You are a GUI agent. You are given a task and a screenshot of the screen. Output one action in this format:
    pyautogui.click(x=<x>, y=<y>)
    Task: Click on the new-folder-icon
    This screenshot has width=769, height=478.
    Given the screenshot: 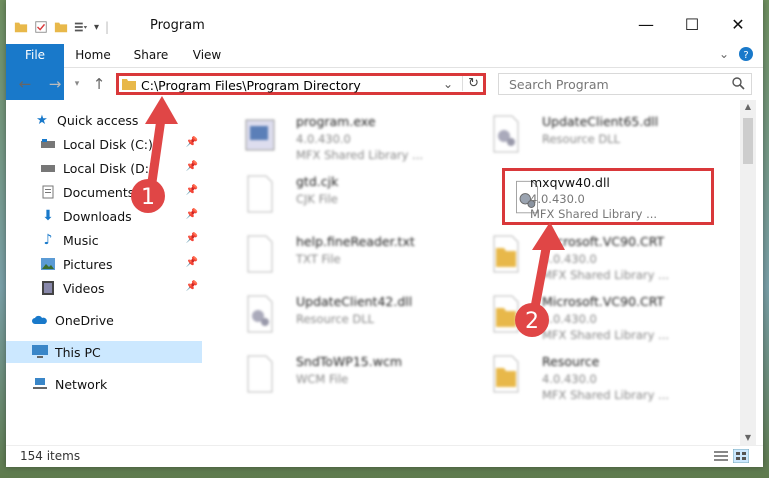 What is the action you would take?
    pyautogui.click(x=61, y=27)
    